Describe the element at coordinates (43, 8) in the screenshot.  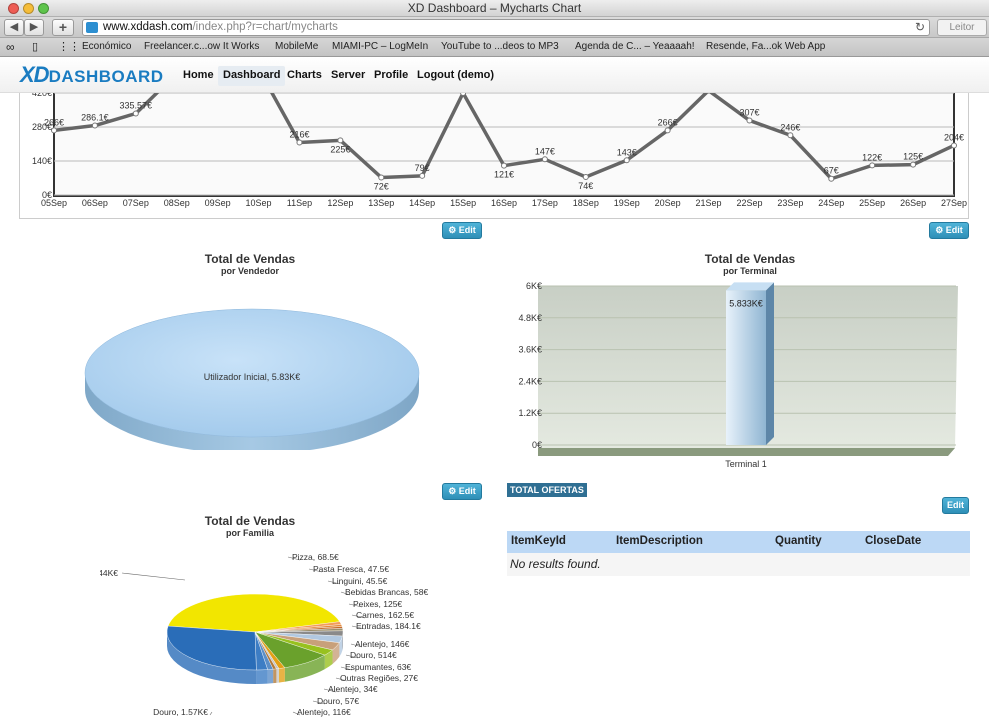
I see `zoom-window-button` at that location.